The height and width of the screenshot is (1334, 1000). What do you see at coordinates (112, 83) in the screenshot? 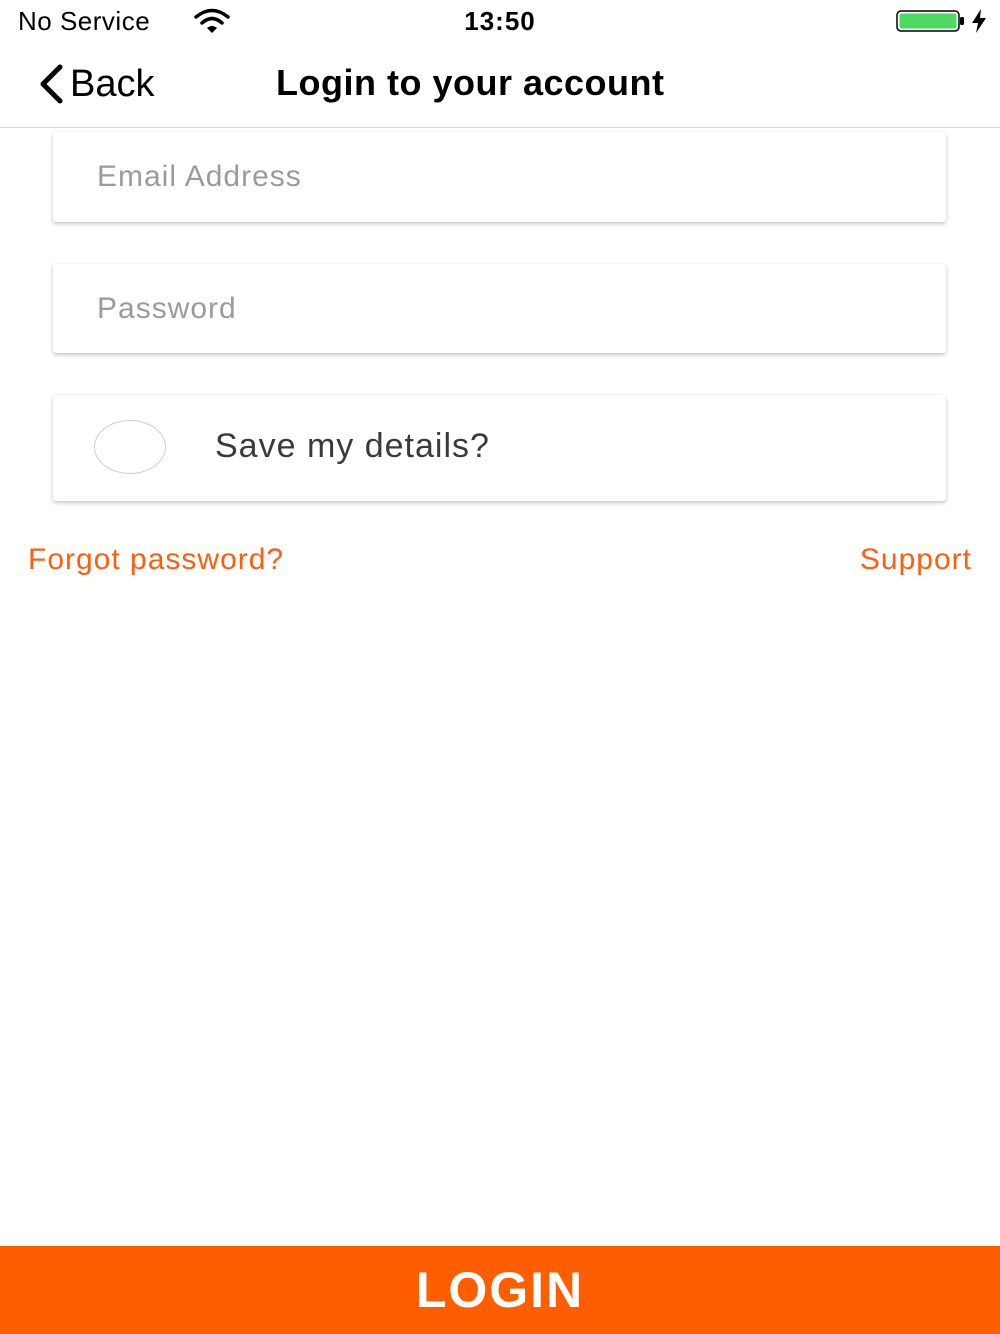
I see `back-label: Back` at bounding box center [112, 83].